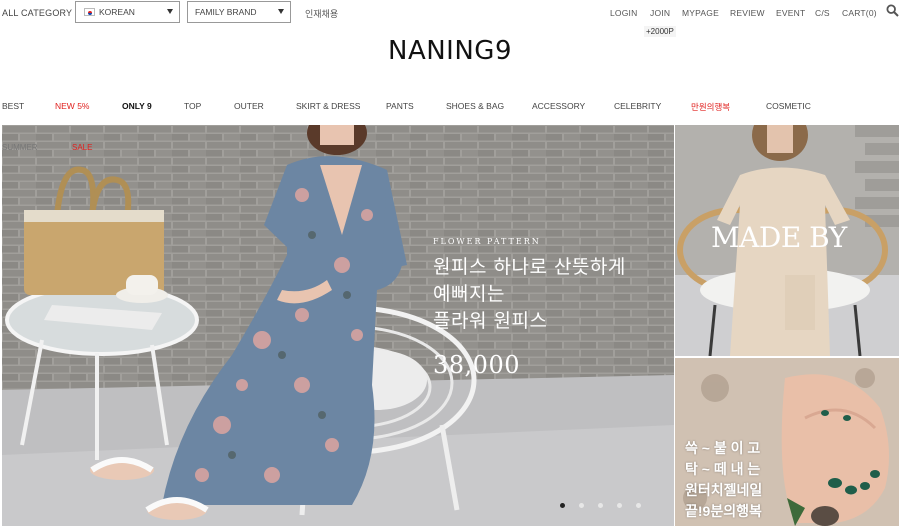 The width and height of the screenshot is (900, 526). What do you see at coordinates (822, 13) in the screenshot?
I see `cs-link: C/S` at bounding box center [822, 13].